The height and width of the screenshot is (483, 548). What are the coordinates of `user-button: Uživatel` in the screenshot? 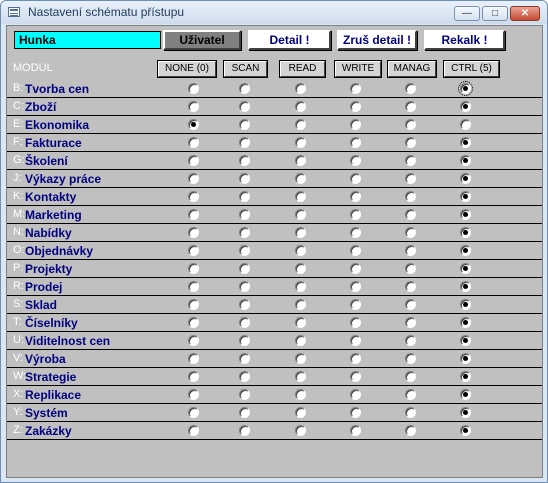 It's located at (202, 40).